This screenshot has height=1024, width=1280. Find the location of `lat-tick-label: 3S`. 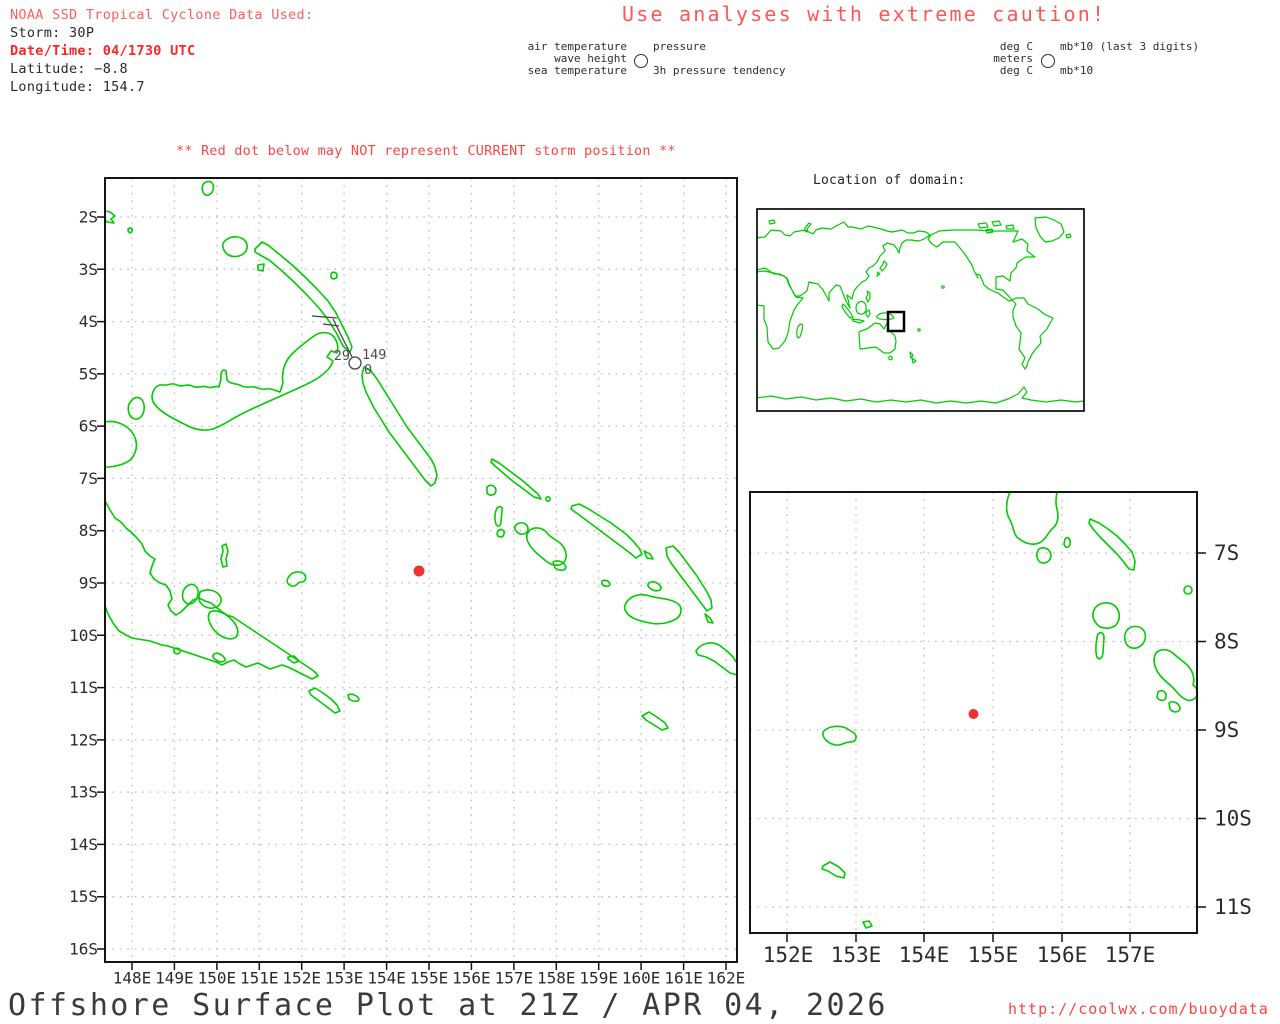

lat-tick-label: 3S is located at coordinates (88, 269).